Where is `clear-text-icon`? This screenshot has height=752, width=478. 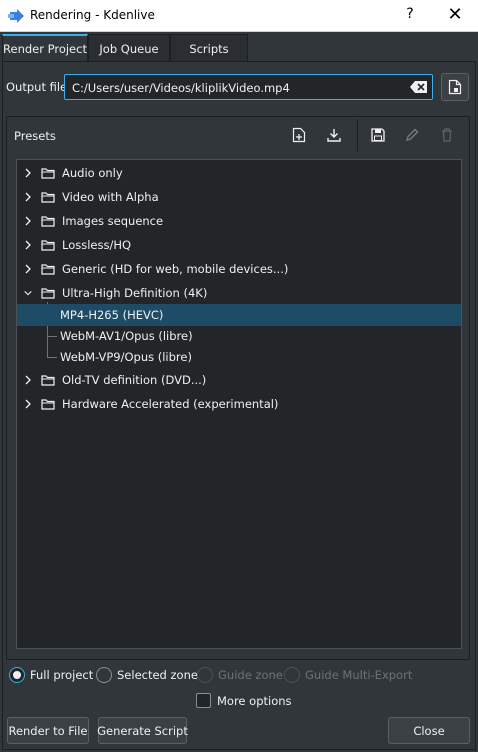
clear-text-icon is located at coordinates (419, 87).